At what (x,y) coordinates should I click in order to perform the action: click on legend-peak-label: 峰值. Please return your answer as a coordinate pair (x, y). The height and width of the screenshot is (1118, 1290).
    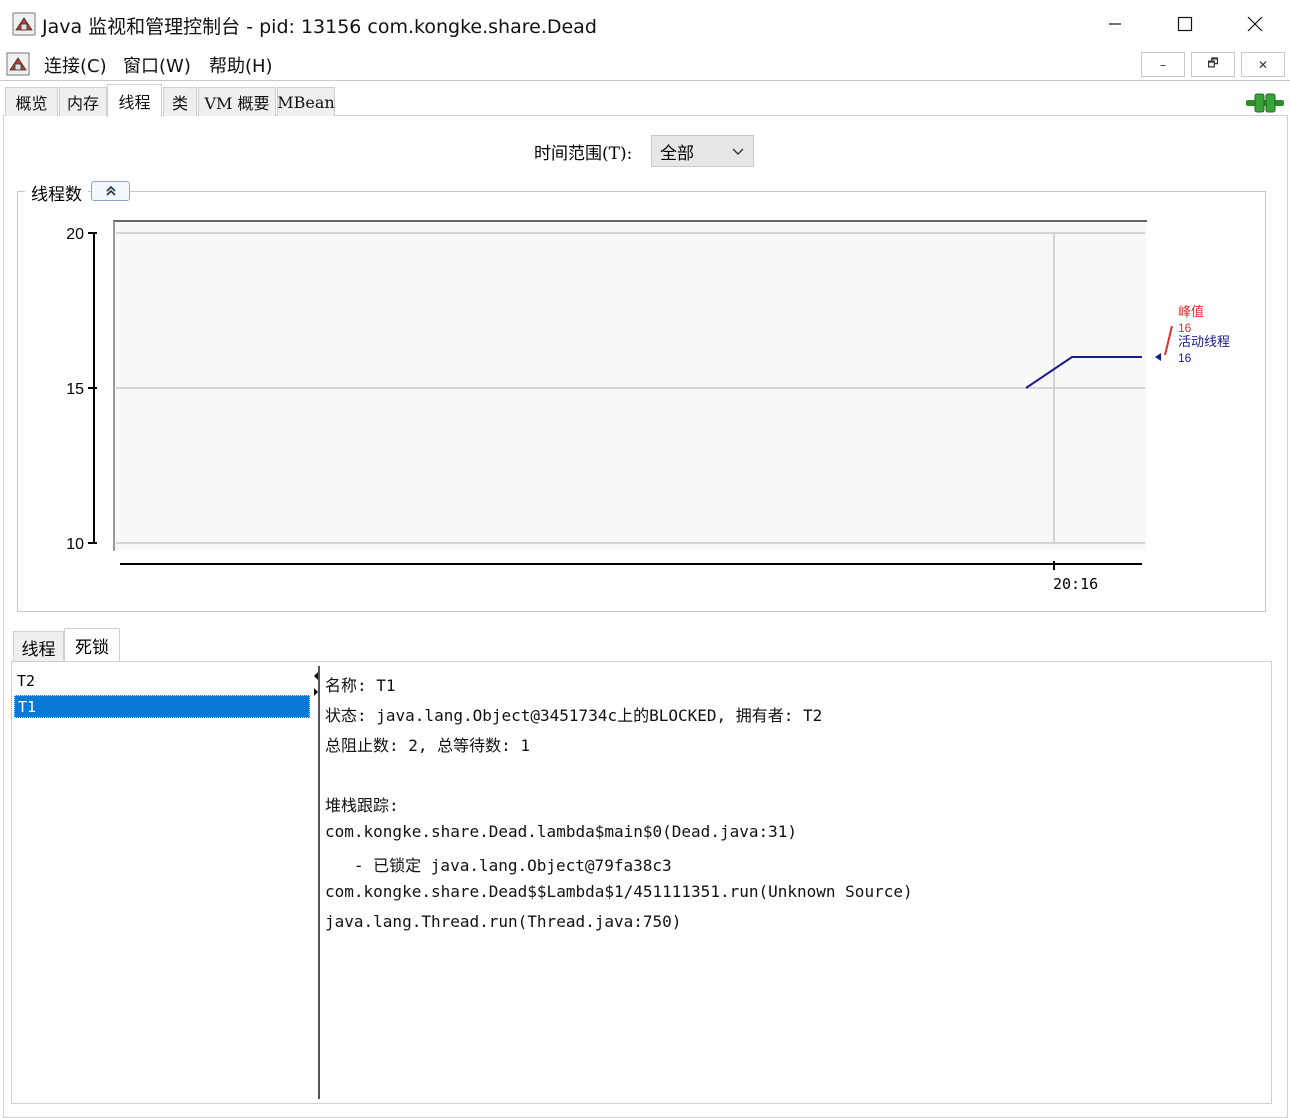
    Looking at the image, I should click on (1191, 311).